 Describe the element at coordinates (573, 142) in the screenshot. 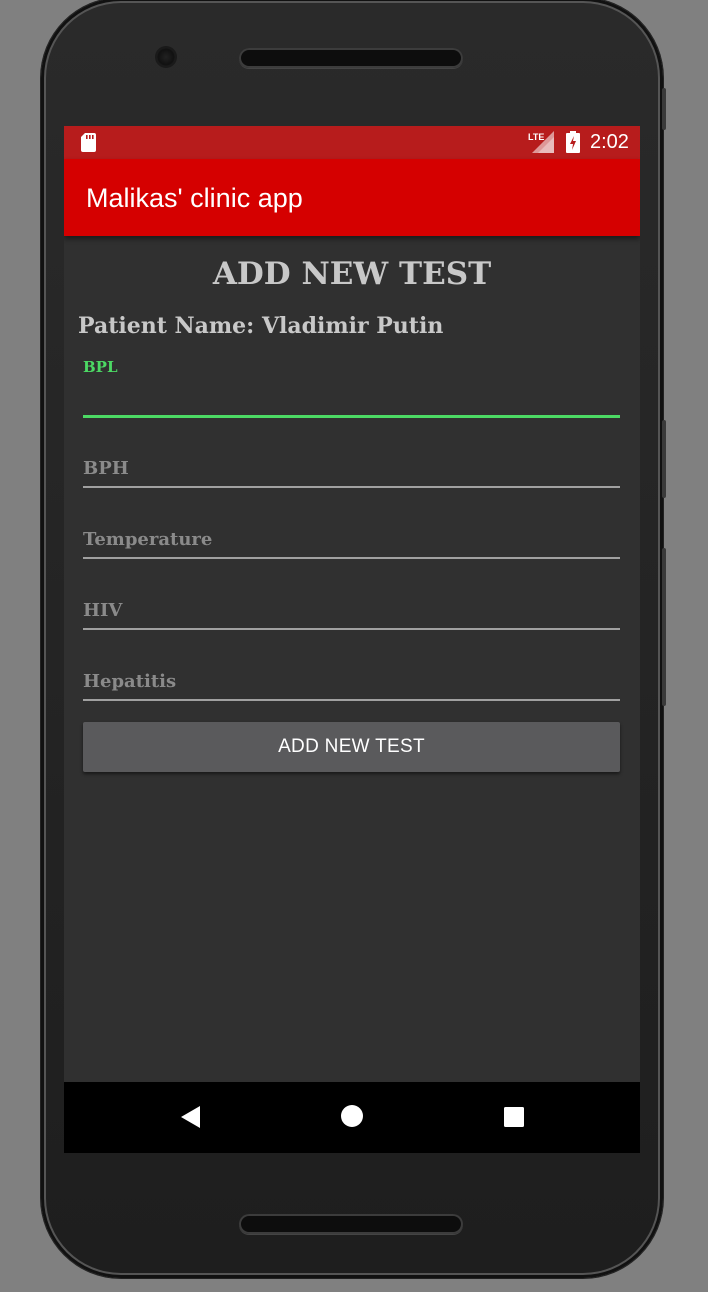

I see `battery-charging-icon` at that location.